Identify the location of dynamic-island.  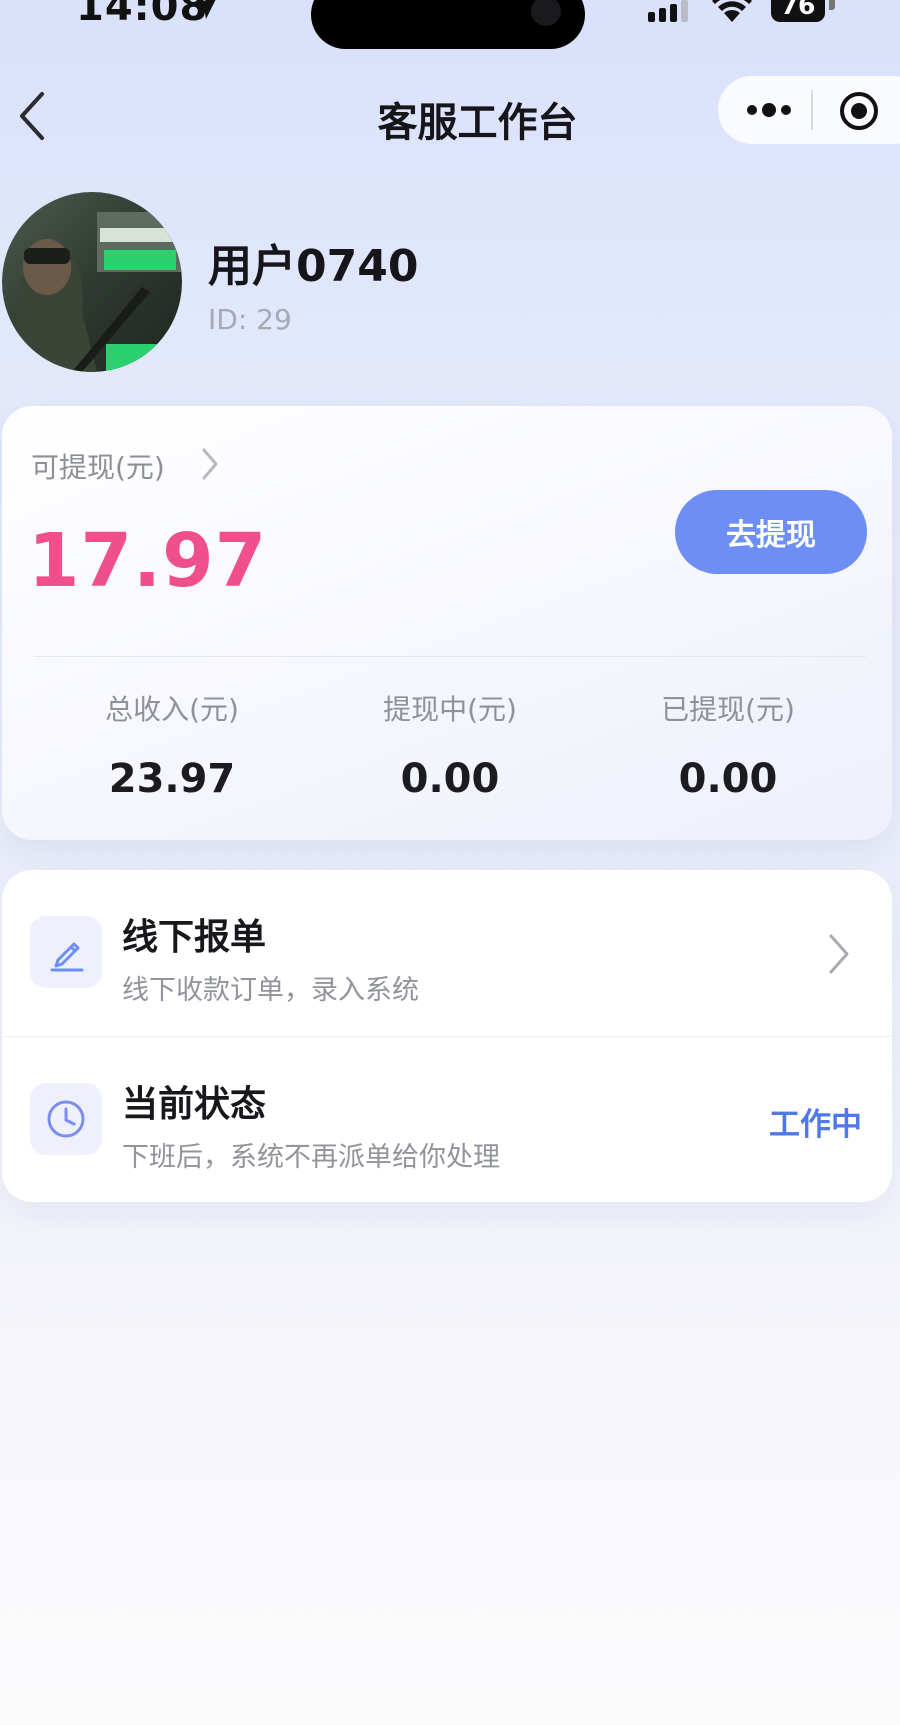
(448, 24).